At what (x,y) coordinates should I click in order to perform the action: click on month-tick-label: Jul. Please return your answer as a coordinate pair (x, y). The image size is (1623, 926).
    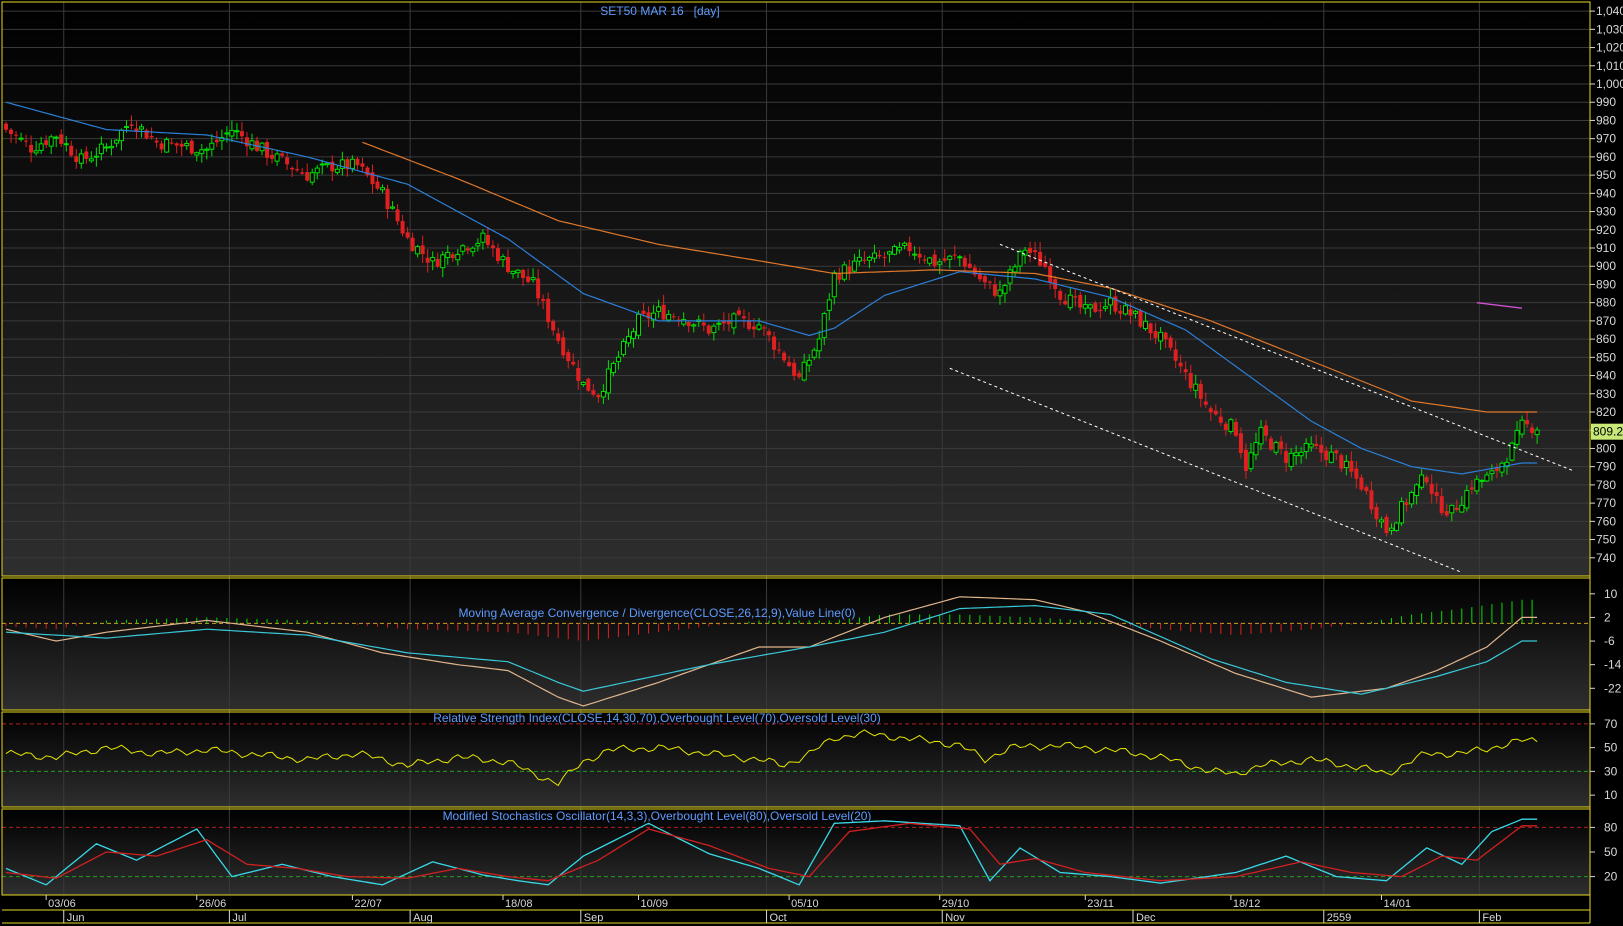
    Looking at the image, I should click on (239, 918).